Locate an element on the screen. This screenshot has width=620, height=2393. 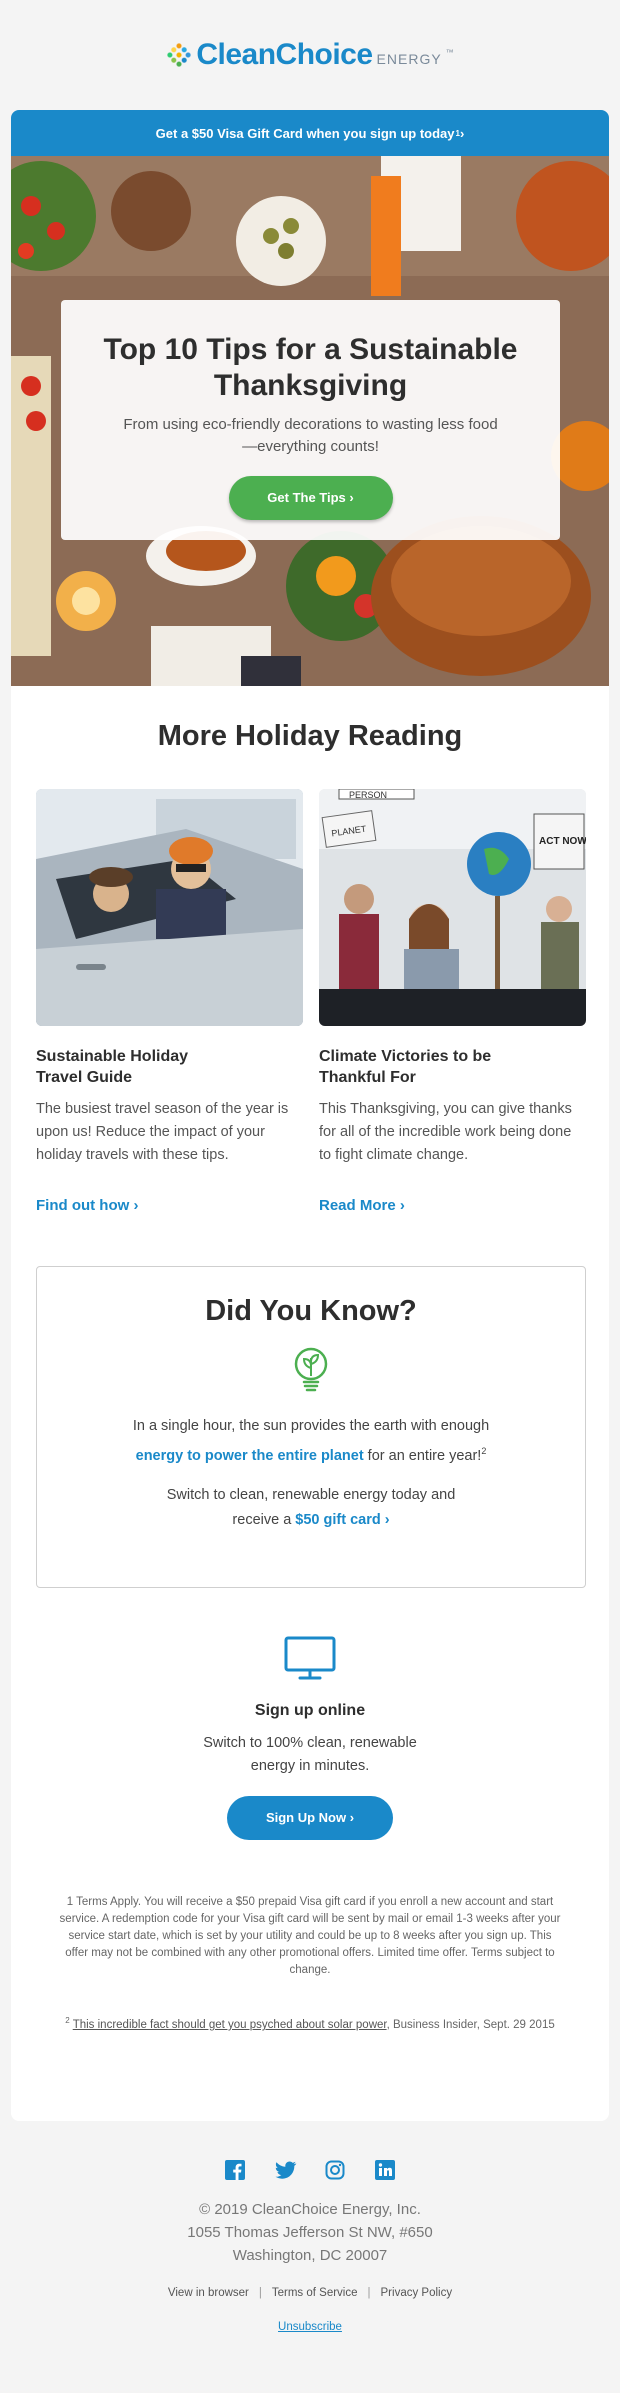
find-out-how-link: Find out how › is located at coordinates (87, 1205).